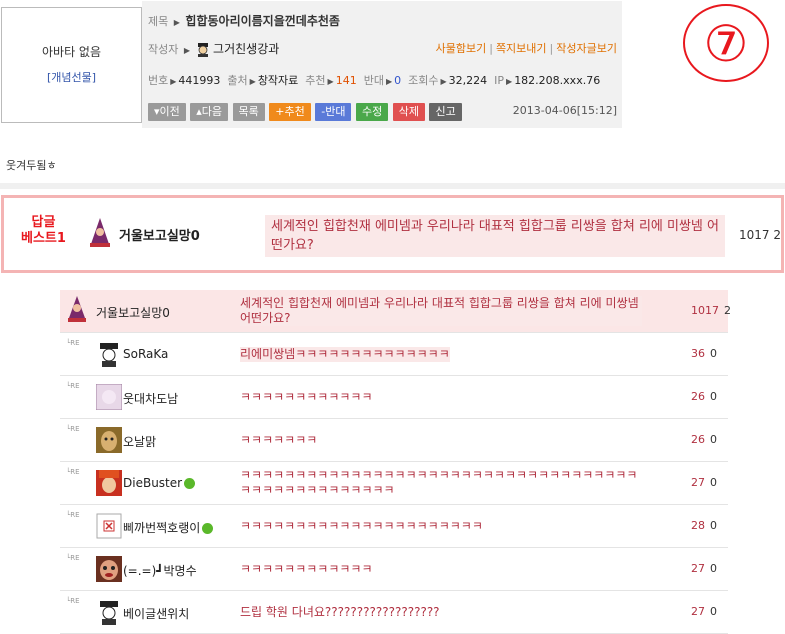 Image resolution: width=785 pixels, height=634 pixels. I want to click on author-avatar-icon, so click(202, 50).